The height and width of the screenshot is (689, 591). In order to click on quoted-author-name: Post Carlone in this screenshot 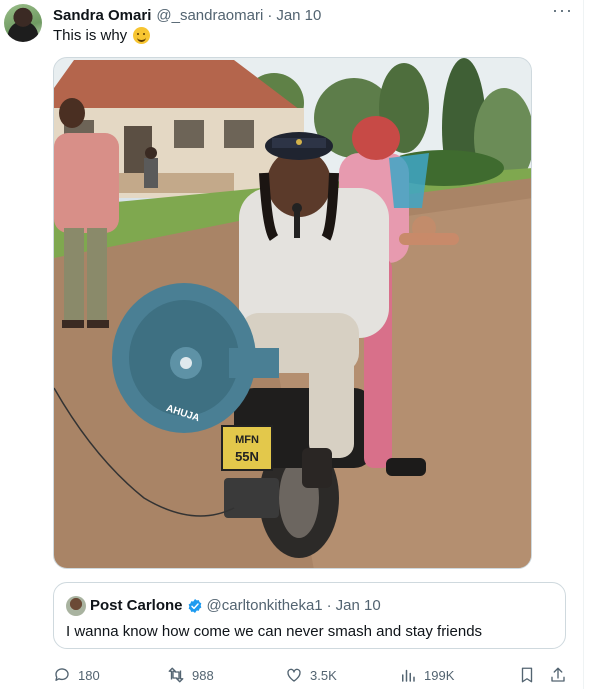, I will do `click(136, 605)`.